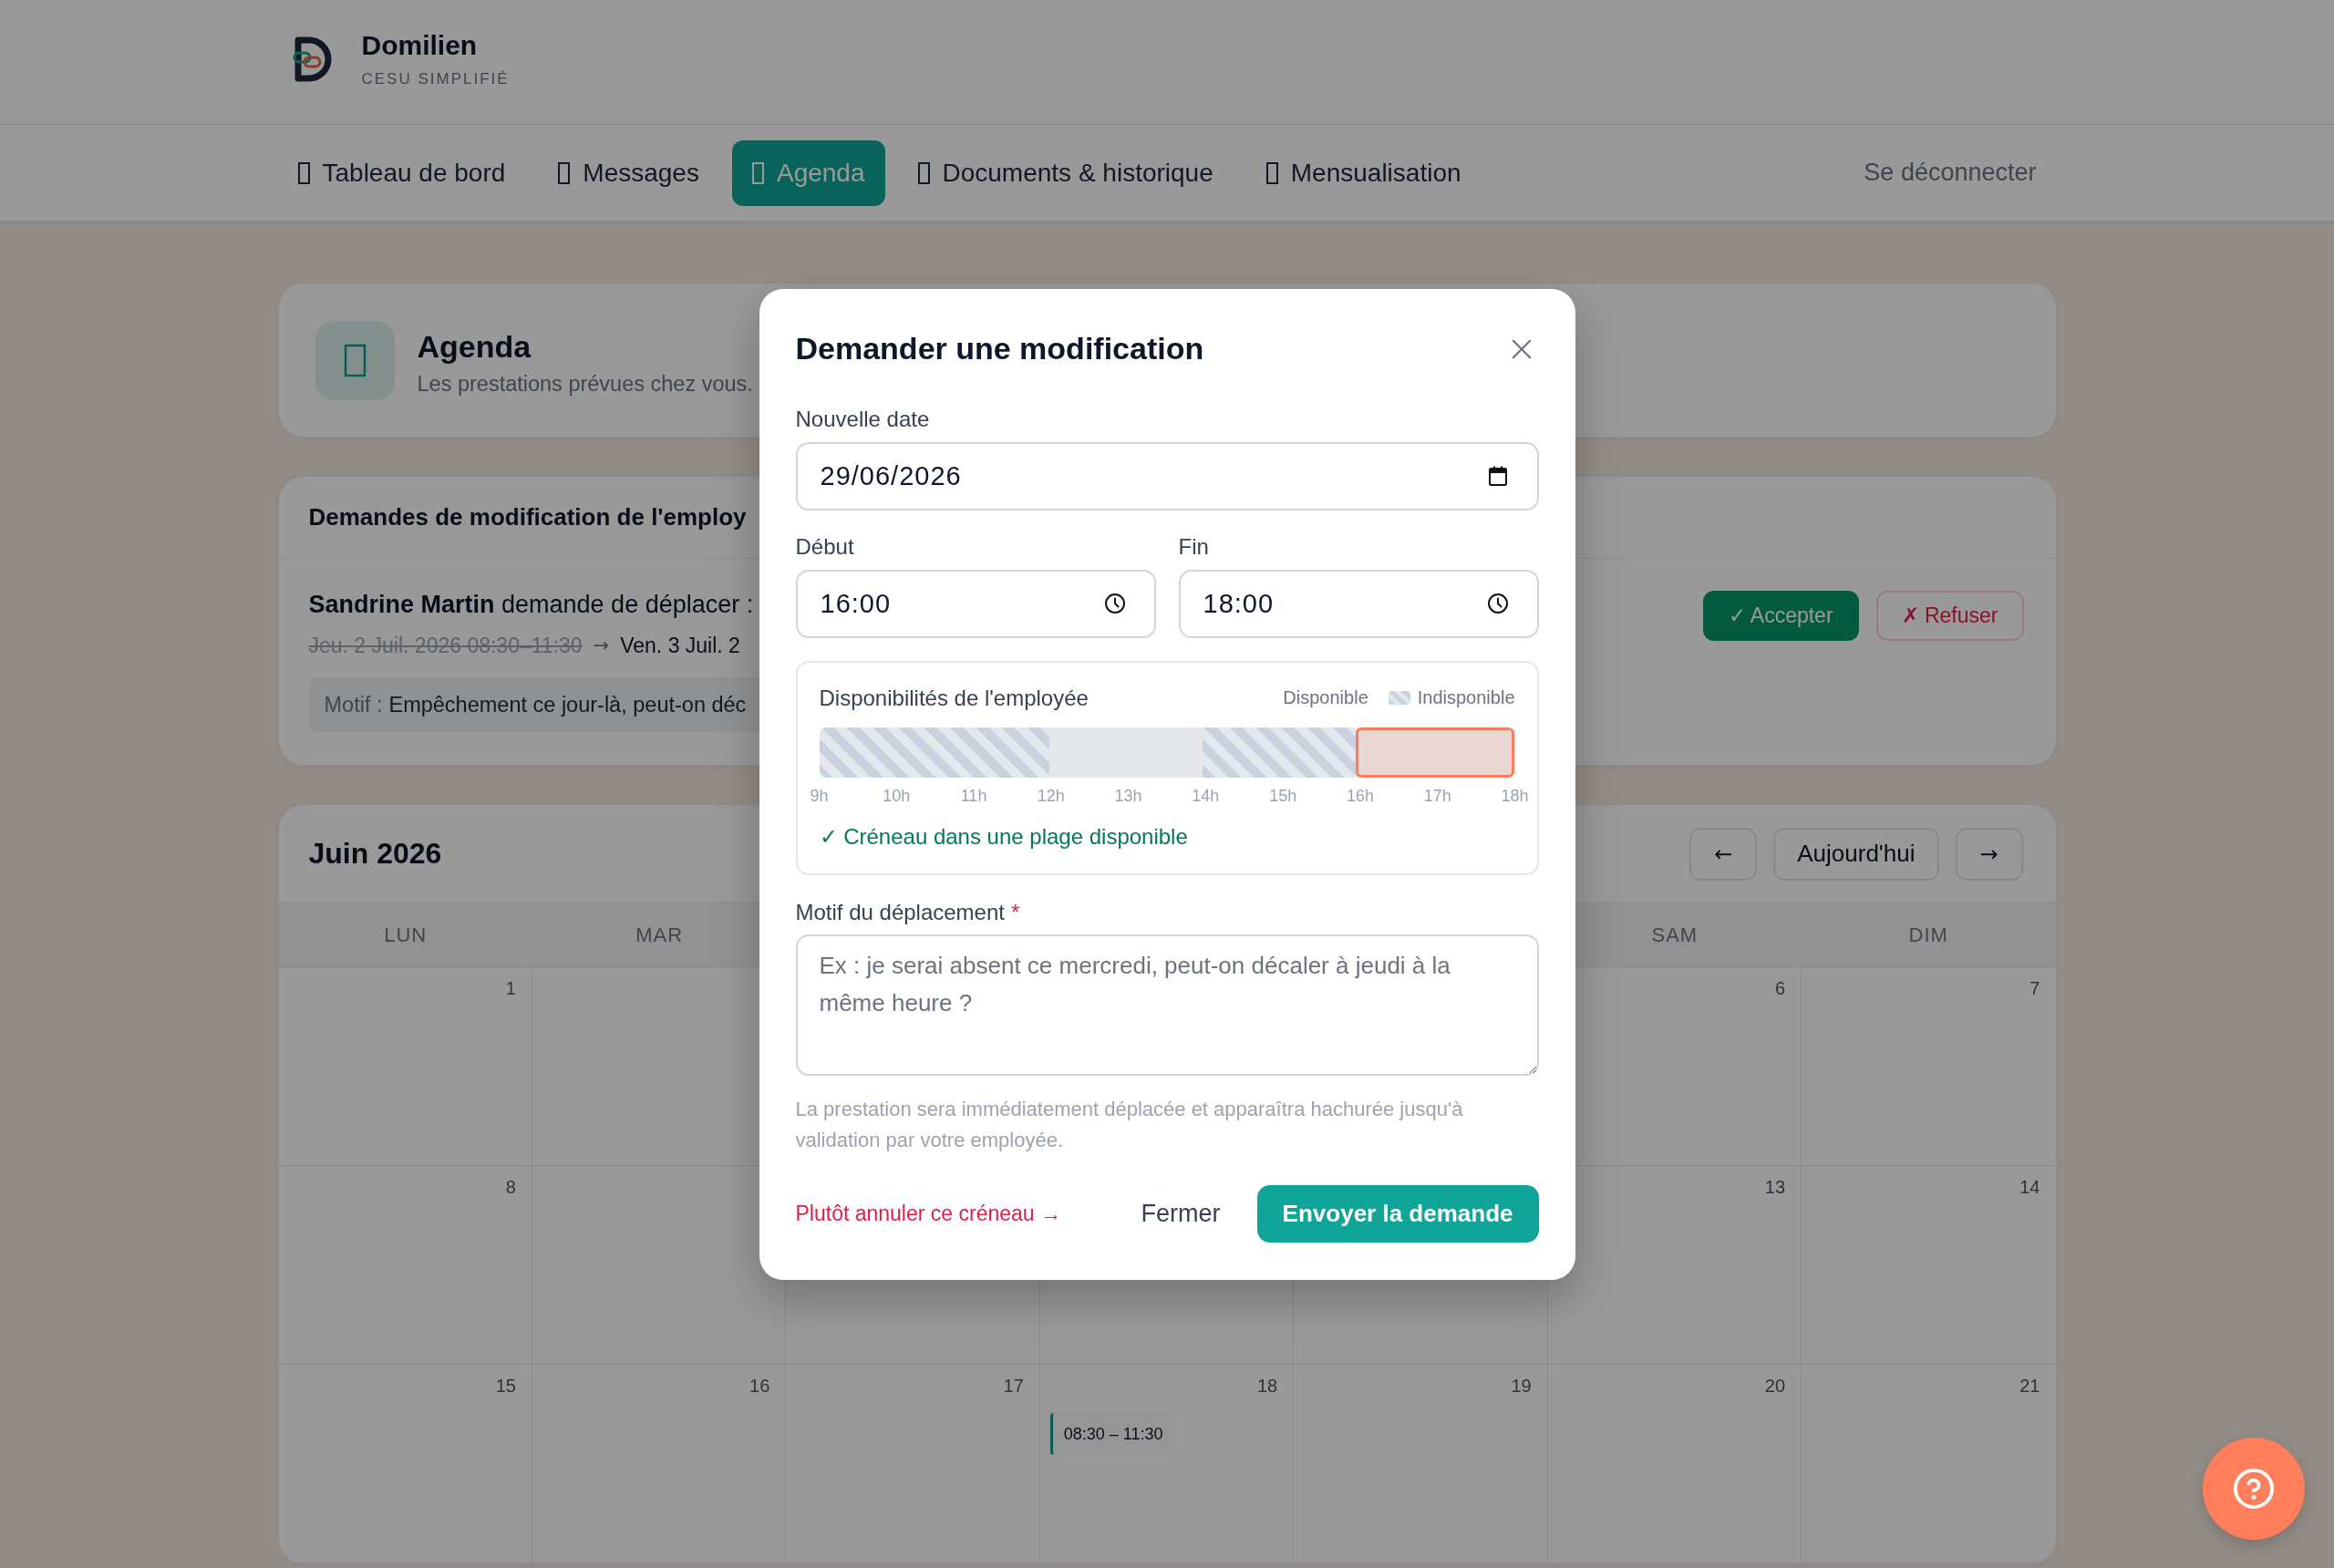 The height and width of the screenshot is (1568, 2334). What do you see at coordinates (505, 1386) in the screenshot?
I see `day-number: 15` at bounding box center [505, 1386].